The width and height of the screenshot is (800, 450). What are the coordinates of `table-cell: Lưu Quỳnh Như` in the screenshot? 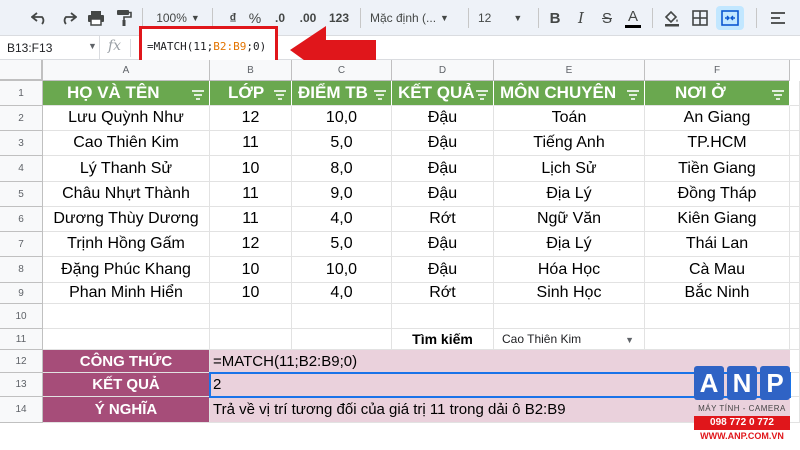 It's located at (126, 118).